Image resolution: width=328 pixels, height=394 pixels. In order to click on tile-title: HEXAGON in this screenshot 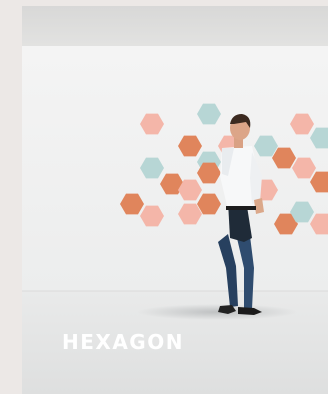, I will do `click(123, 342)`.